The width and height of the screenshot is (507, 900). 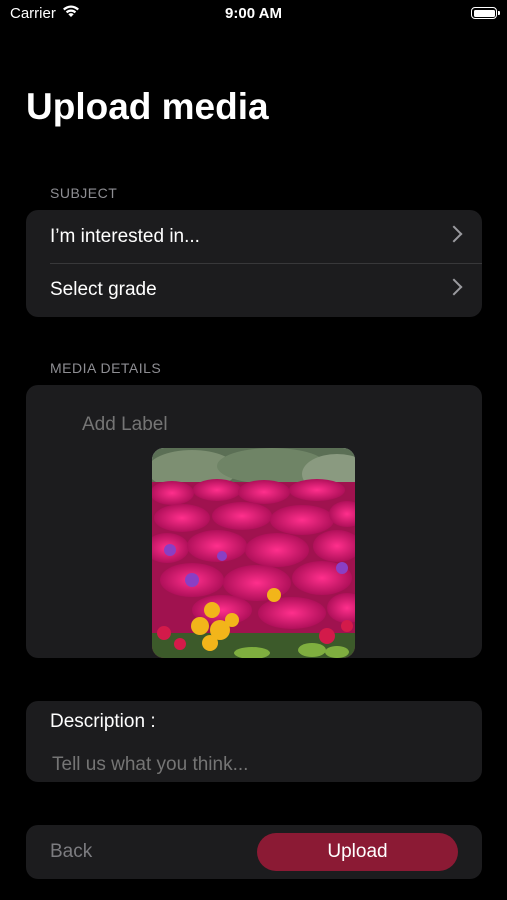 What do you see at coordinates (106, 368) in the screenshot?
I see `media-details-section-label: MEDIA DETAILS` at bounding box center [106, 368].